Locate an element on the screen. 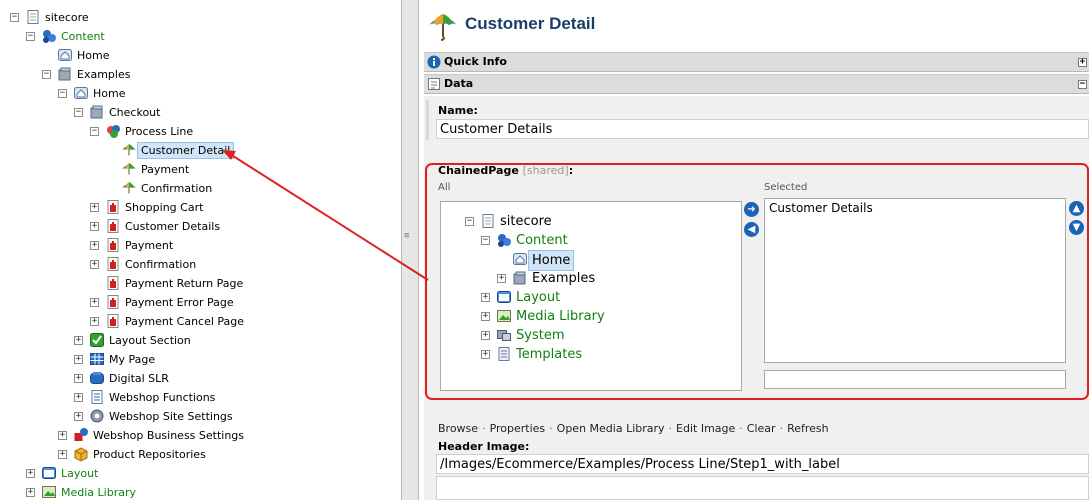 This screenshot has height=500, width=1089. tree-node: + Layout Section is located at coordinates (200, 340).